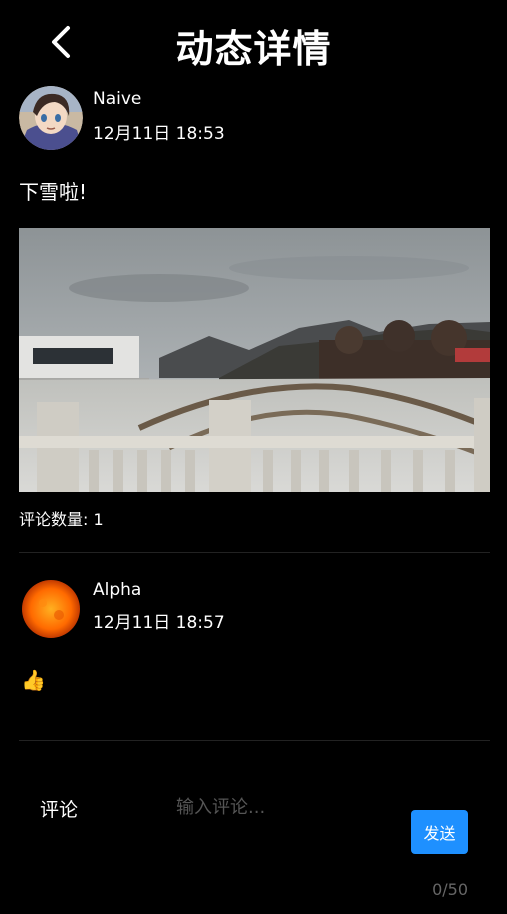 This screenshot has height=914, width=507. What do you see at coordinates (33, 680) in the screenshot?
I see `comment-text: 👍` at bounding box center [33, 680].